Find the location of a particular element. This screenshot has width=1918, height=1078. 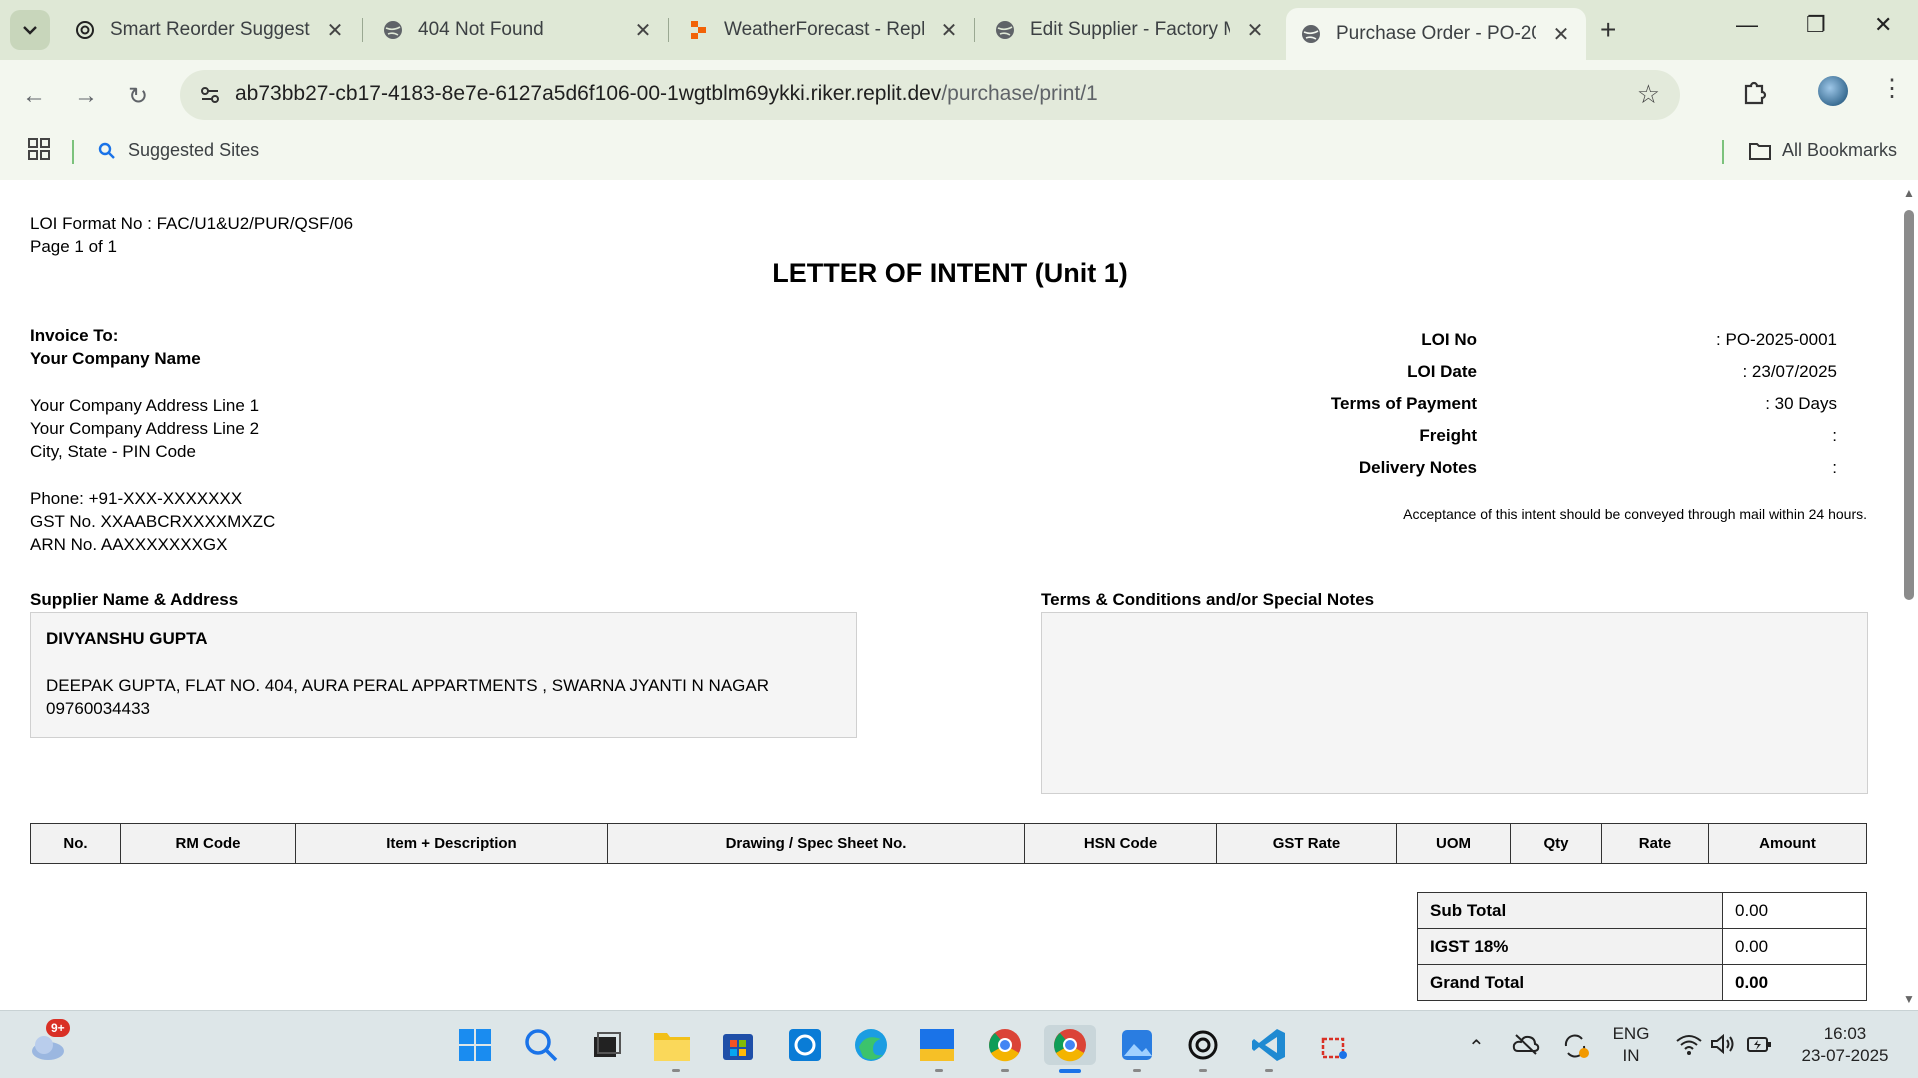

chevron-down-icon is located at coordinates (30, 30).